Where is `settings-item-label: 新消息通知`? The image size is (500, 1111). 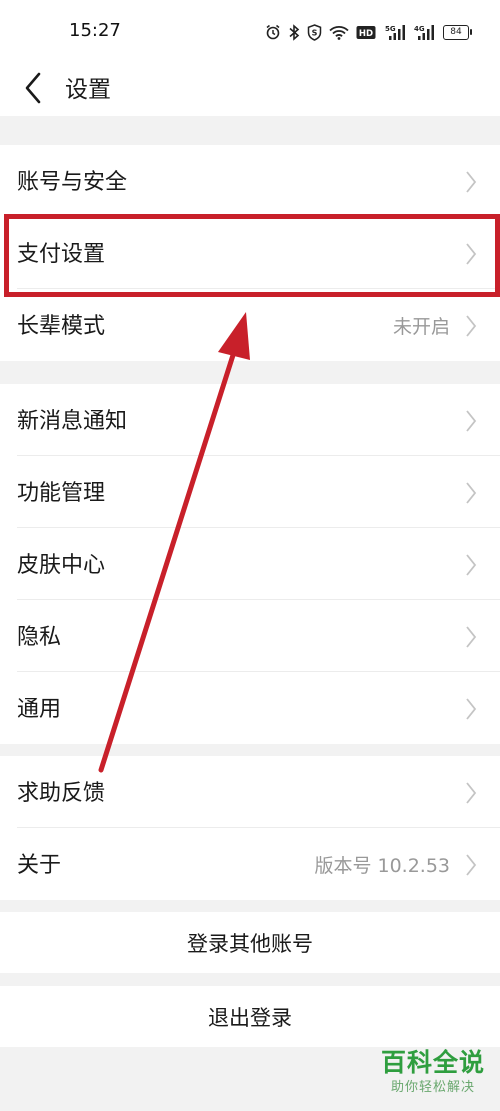
settings-item-label: 新消息通知 is located at coordinates (72, 421).